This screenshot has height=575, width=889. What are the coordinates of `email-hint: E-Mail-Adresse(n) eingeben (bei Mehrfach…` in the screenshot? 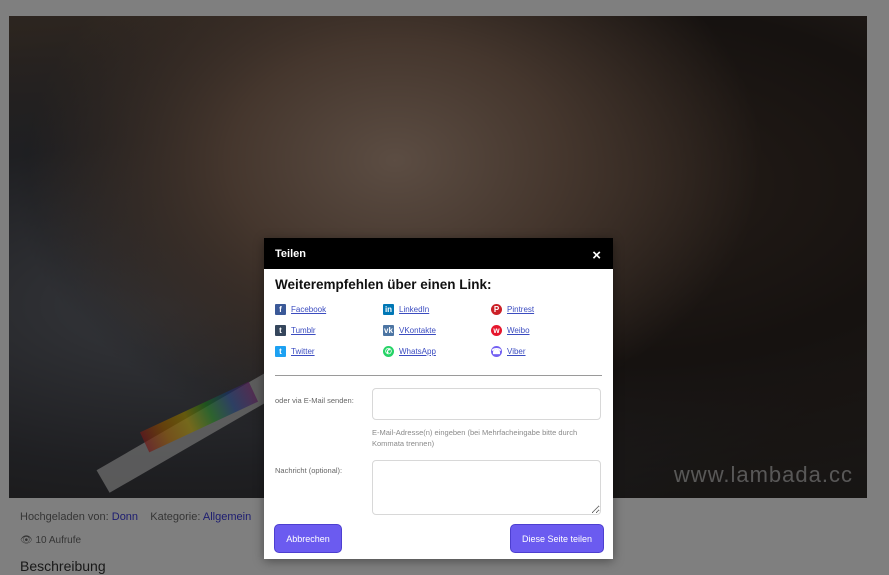 It's located at (475, 438).